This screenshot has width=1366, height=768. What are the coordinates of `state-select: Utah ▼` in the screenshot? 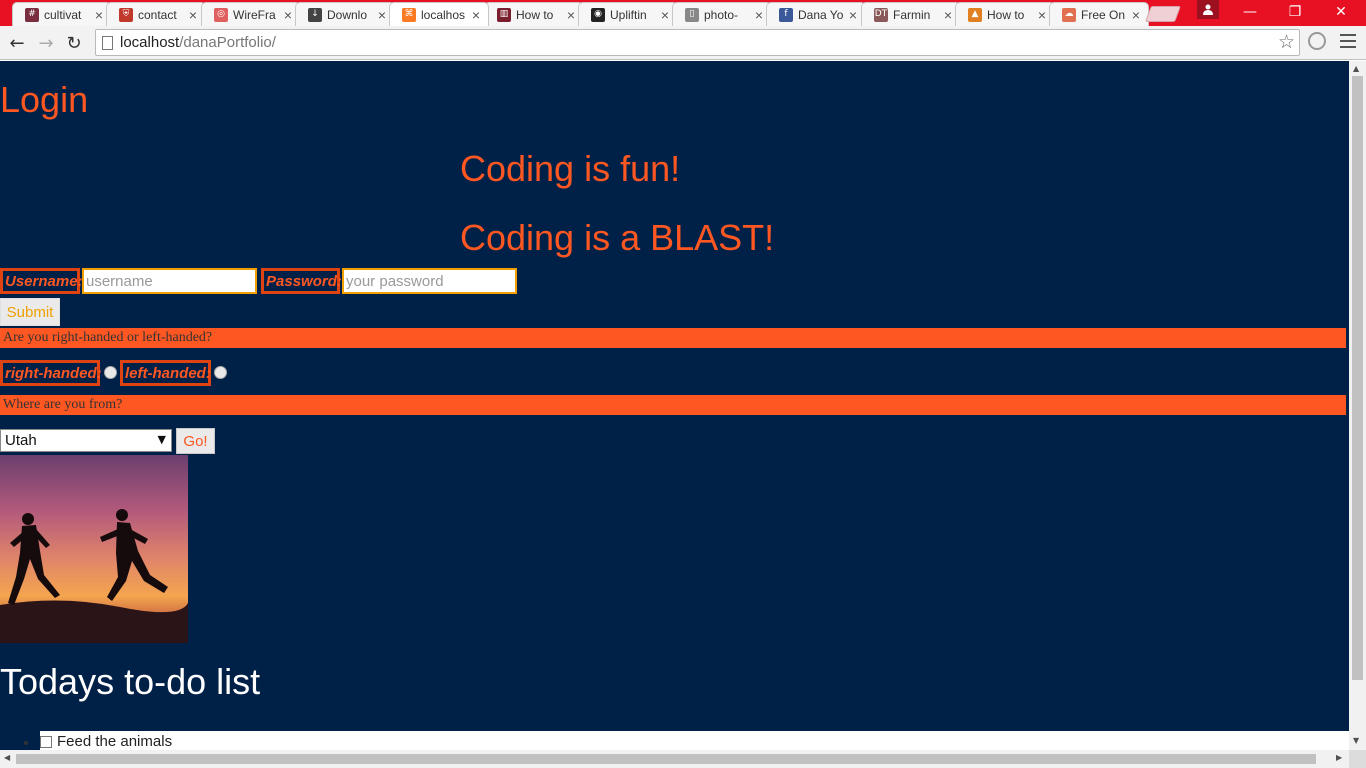 It's located at (86, 440).